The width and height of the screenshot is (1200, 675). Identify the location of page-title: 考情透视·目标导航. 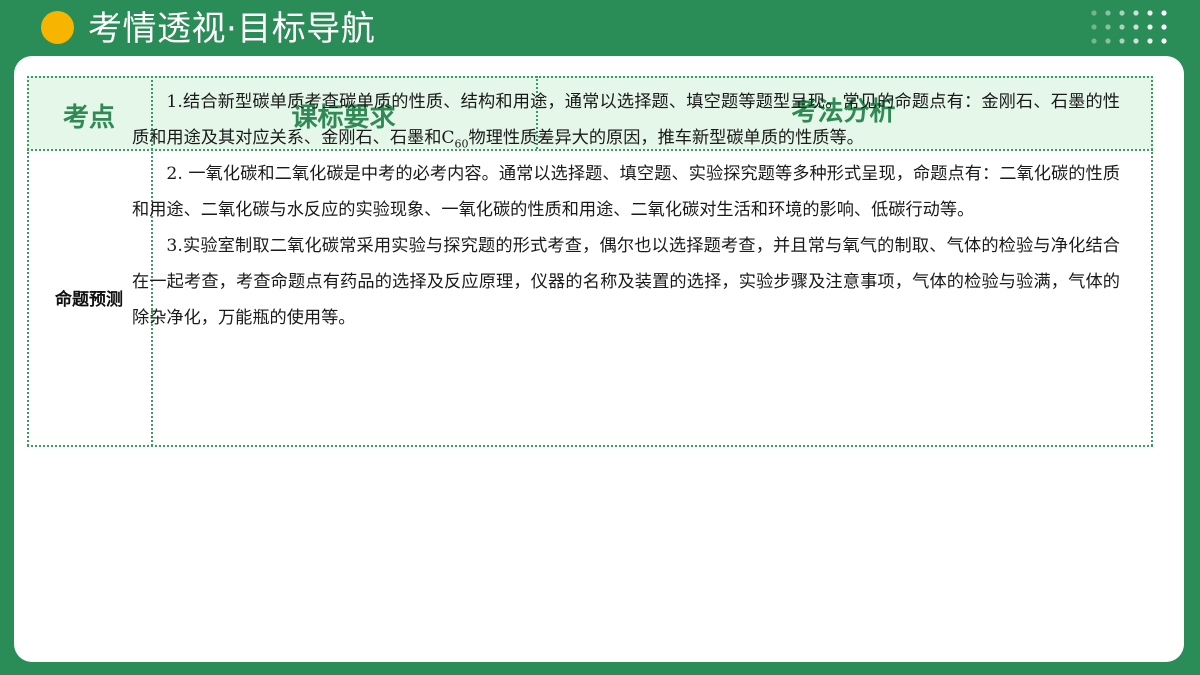
(232, 29).